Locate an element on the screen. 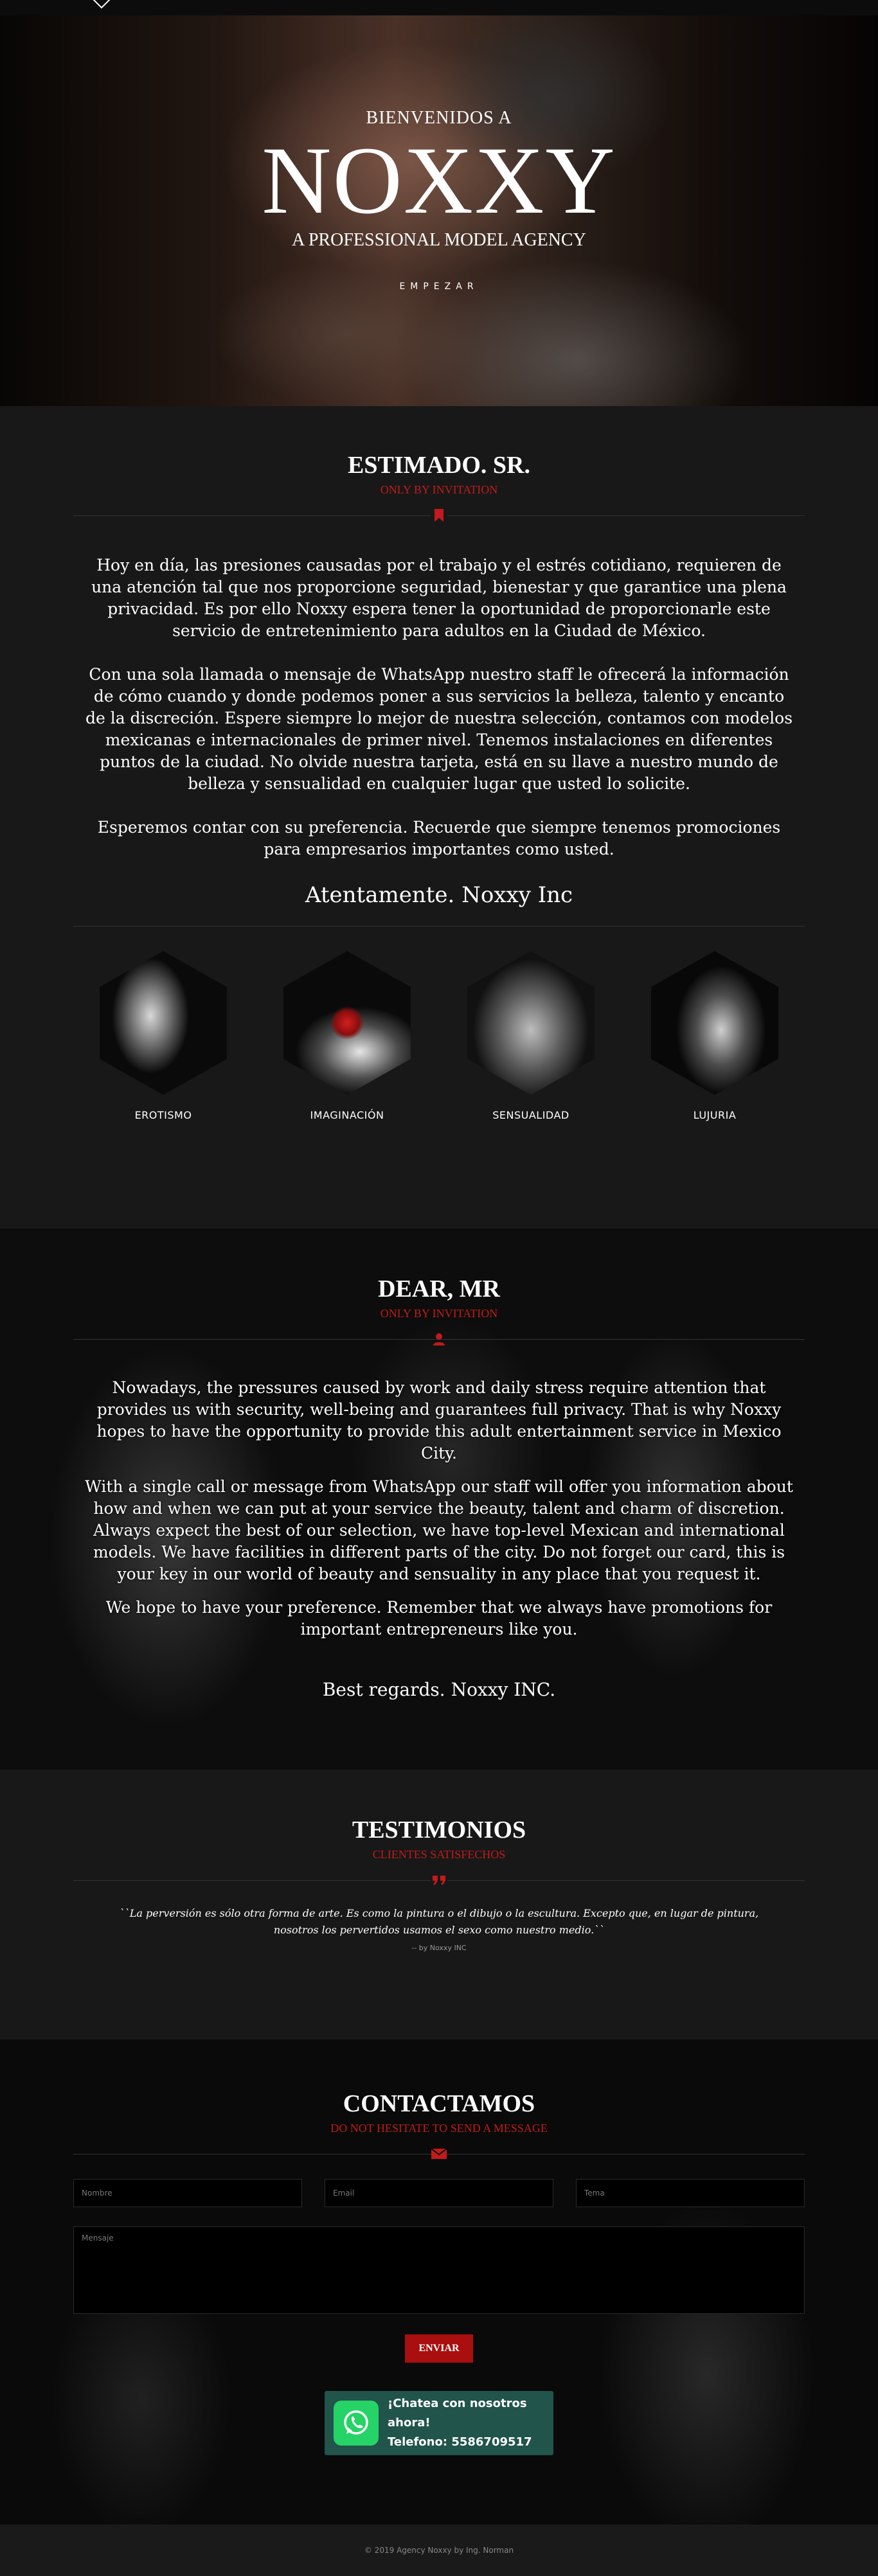 The height and width of the screenshot is (2576, 878). name-input is located at coordinates (188, 2193).